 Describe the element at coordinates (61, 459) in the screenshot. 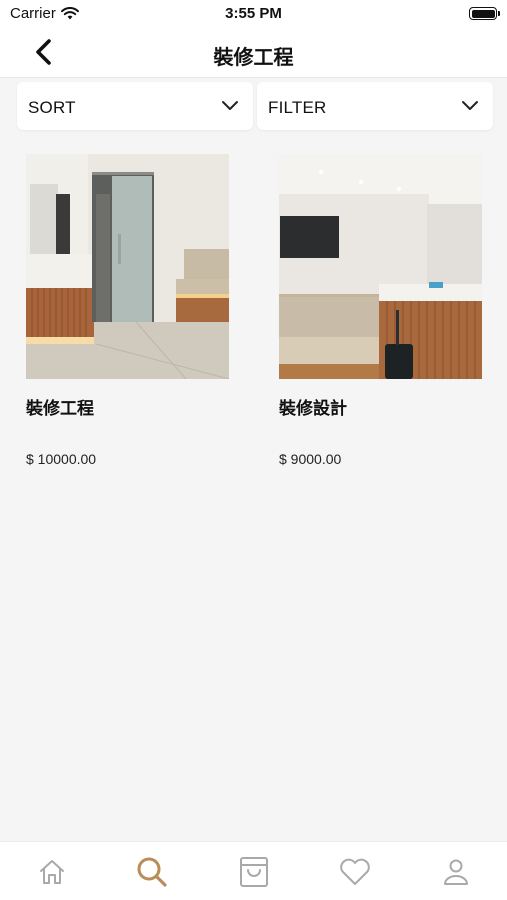

I see `product-price: $ 10000.00` at that location.